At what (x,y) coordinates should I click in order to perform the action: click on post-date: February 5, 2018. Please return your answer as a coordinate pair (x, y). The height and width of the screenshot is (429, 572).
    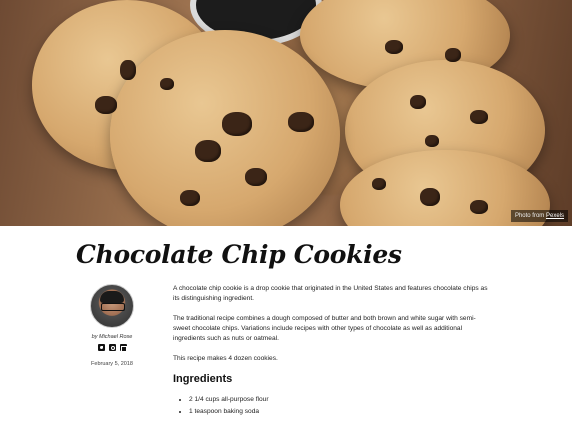
    Looking at the image, I should click on (112, 364).